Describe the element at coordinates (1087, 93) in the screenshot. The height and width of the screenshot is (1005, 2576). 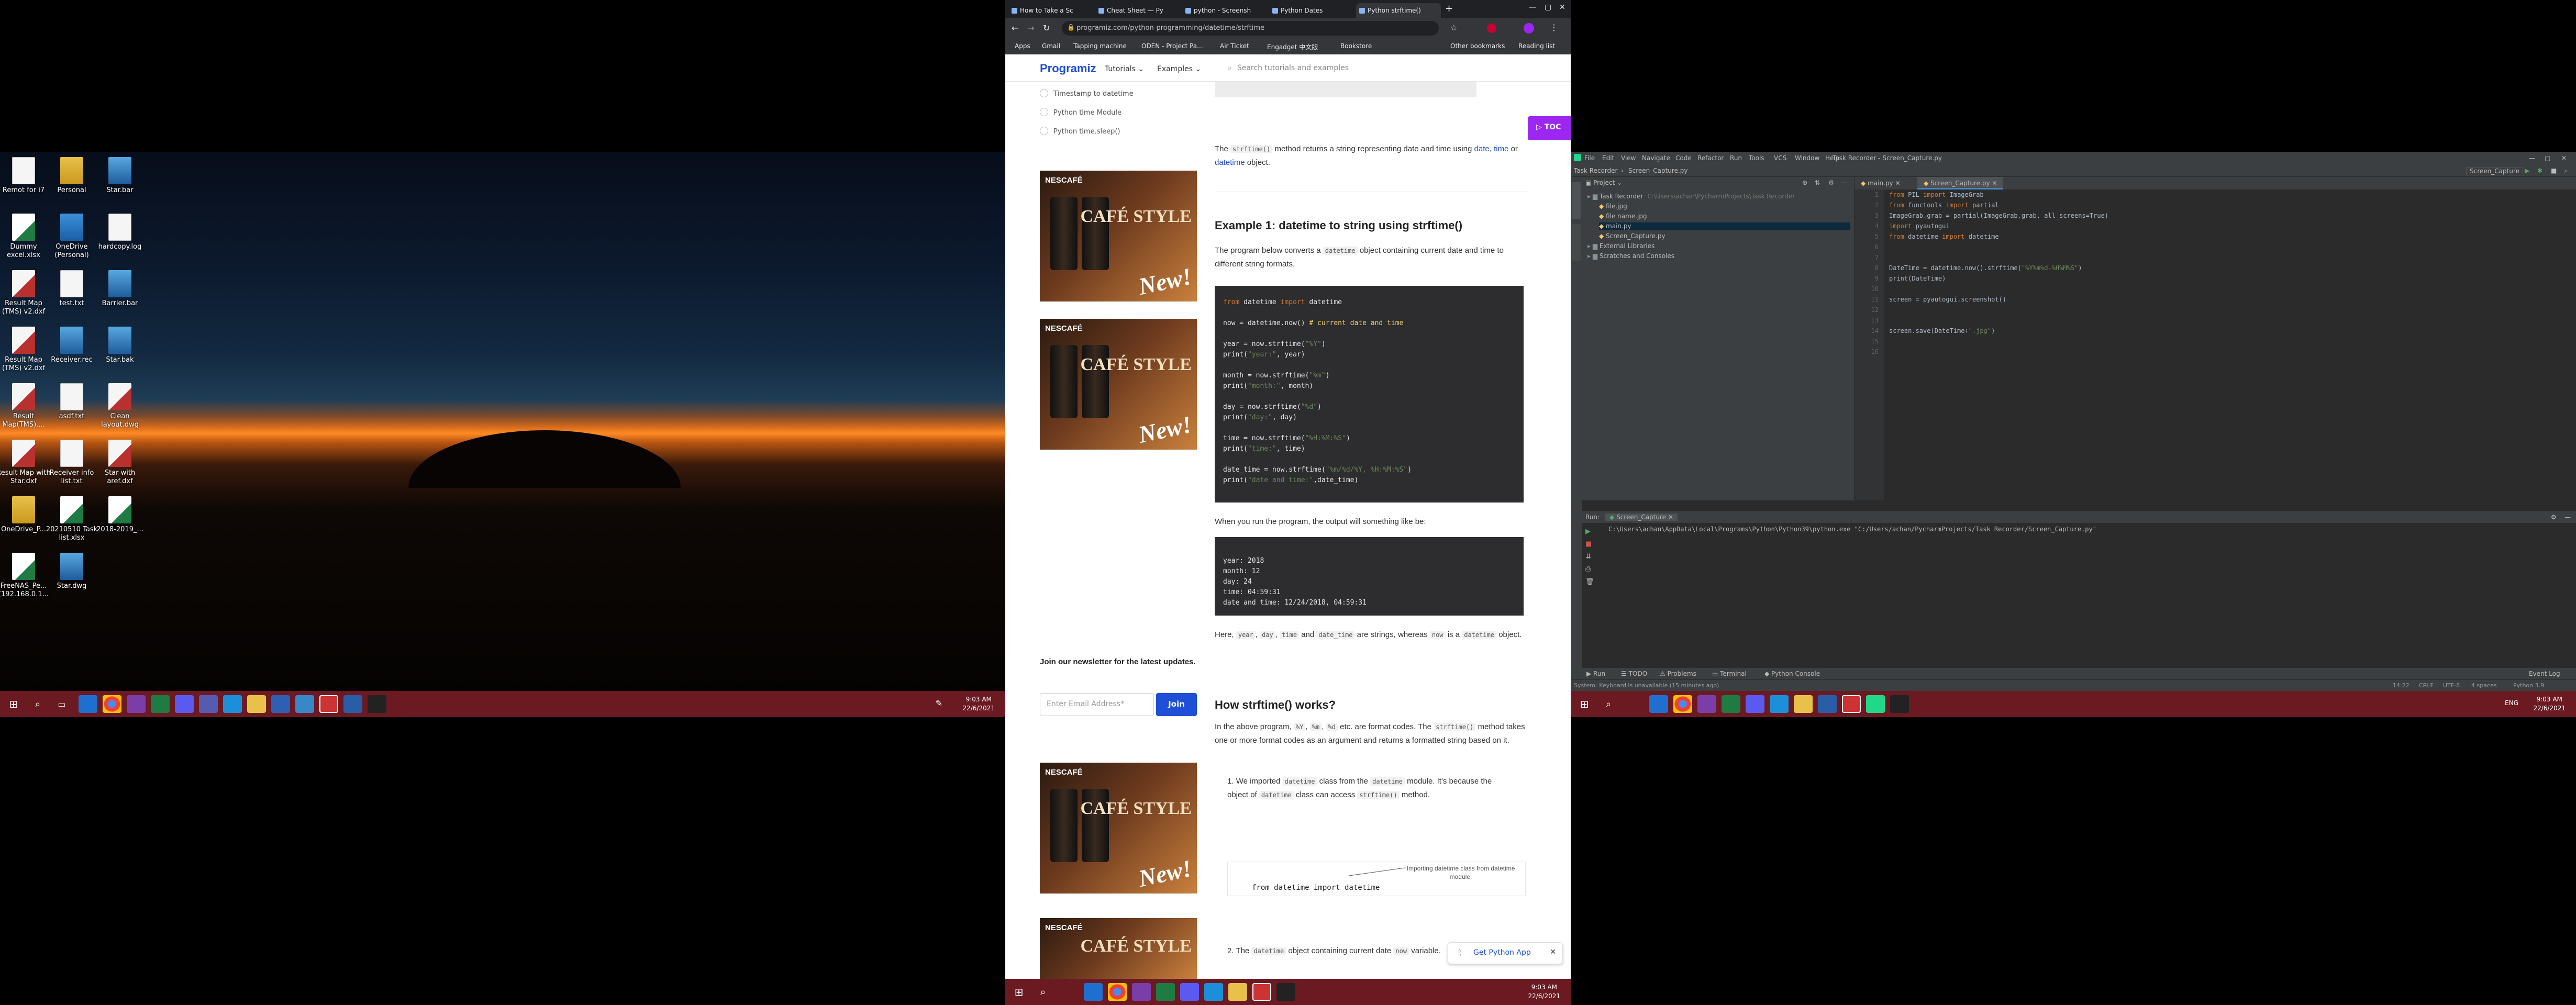
I see `sidebar-link: Timestamp to datetime` at that location.